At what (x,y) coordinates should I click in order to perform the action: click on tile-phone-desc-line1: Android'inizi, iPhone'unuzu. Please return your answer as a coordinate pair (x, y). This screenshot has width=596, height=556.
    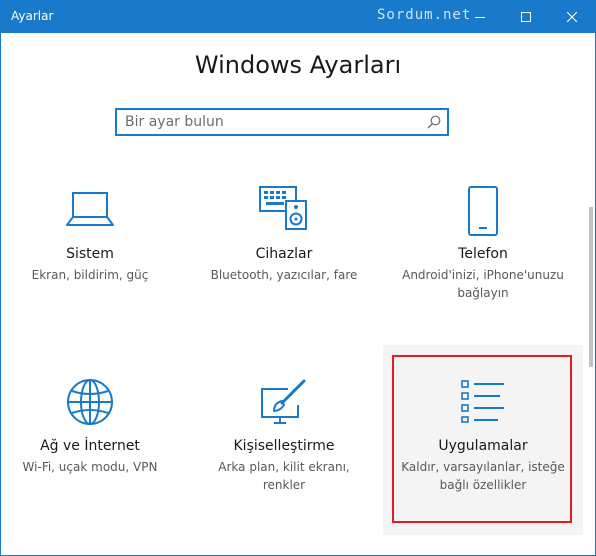
    Looking at the image, I should click on (483, 275).